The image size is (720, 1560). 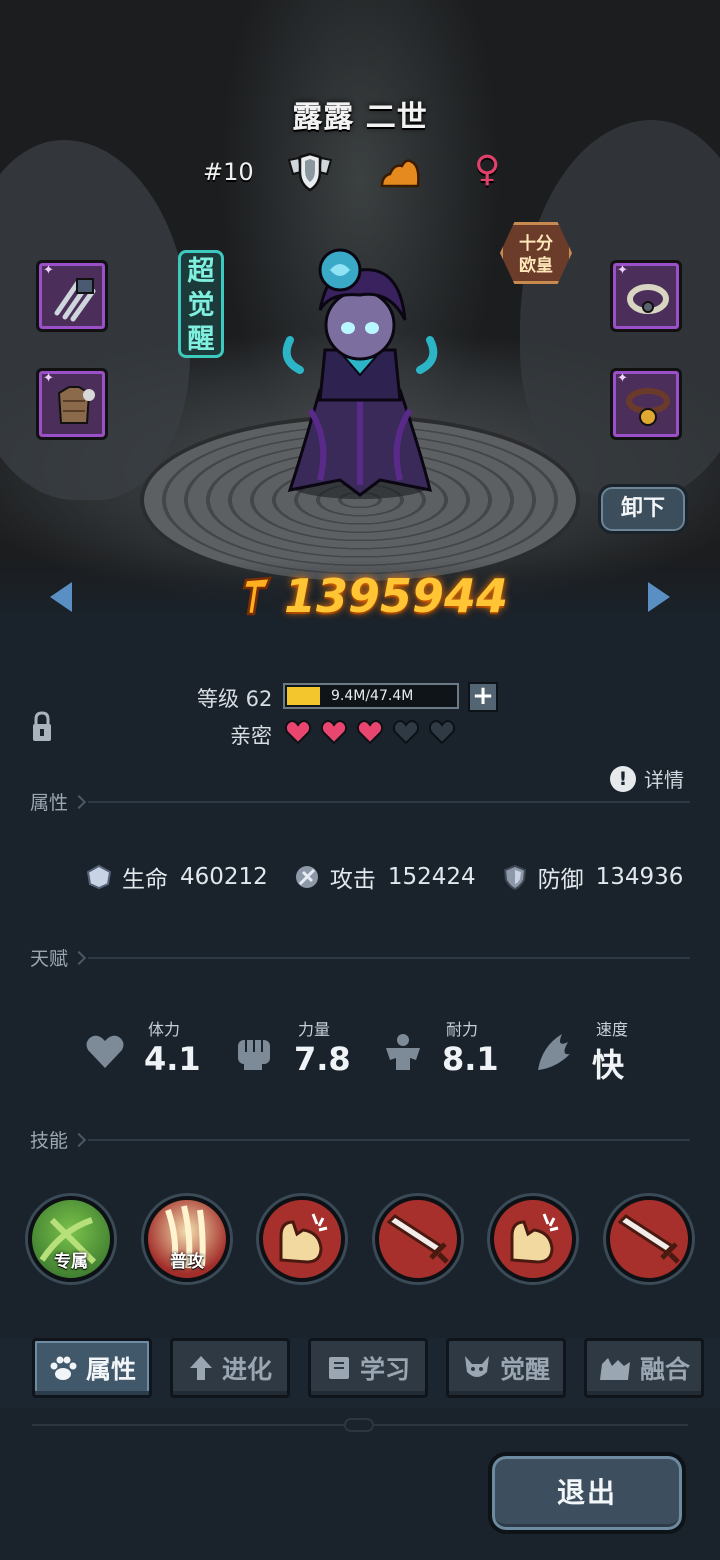 I want to click on equip-slot-ring: ✦, so click(x=646, y=296).